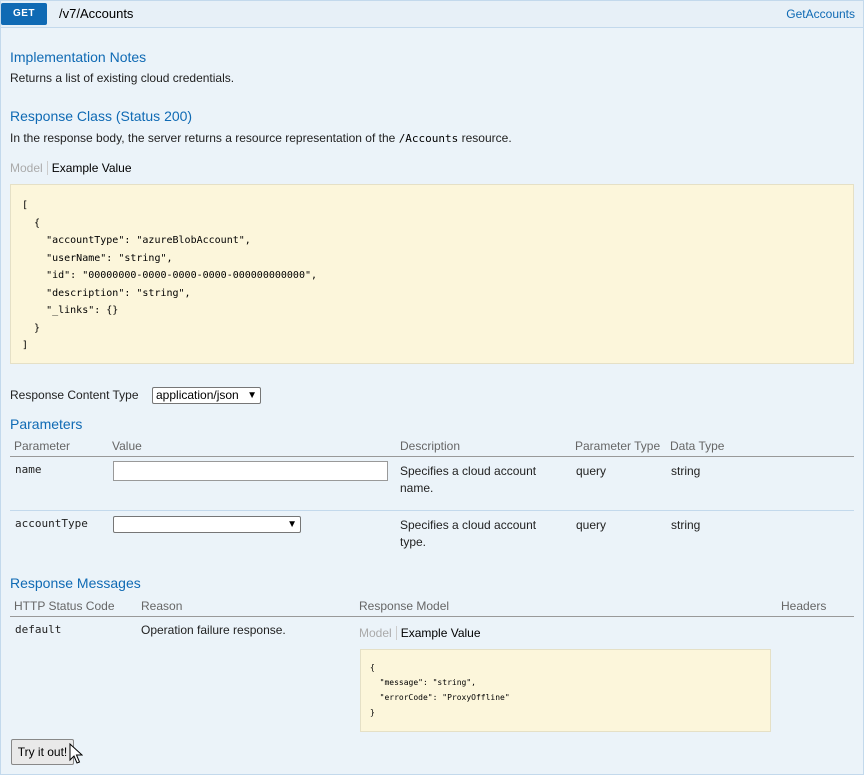 Image resolution: width=864 pixels, height=775 pixels. What do you see at coordinates (820, 14) in the screenshot?
I see `operation-nickname-link: GetAccounts` at bounding box center [820, 14].